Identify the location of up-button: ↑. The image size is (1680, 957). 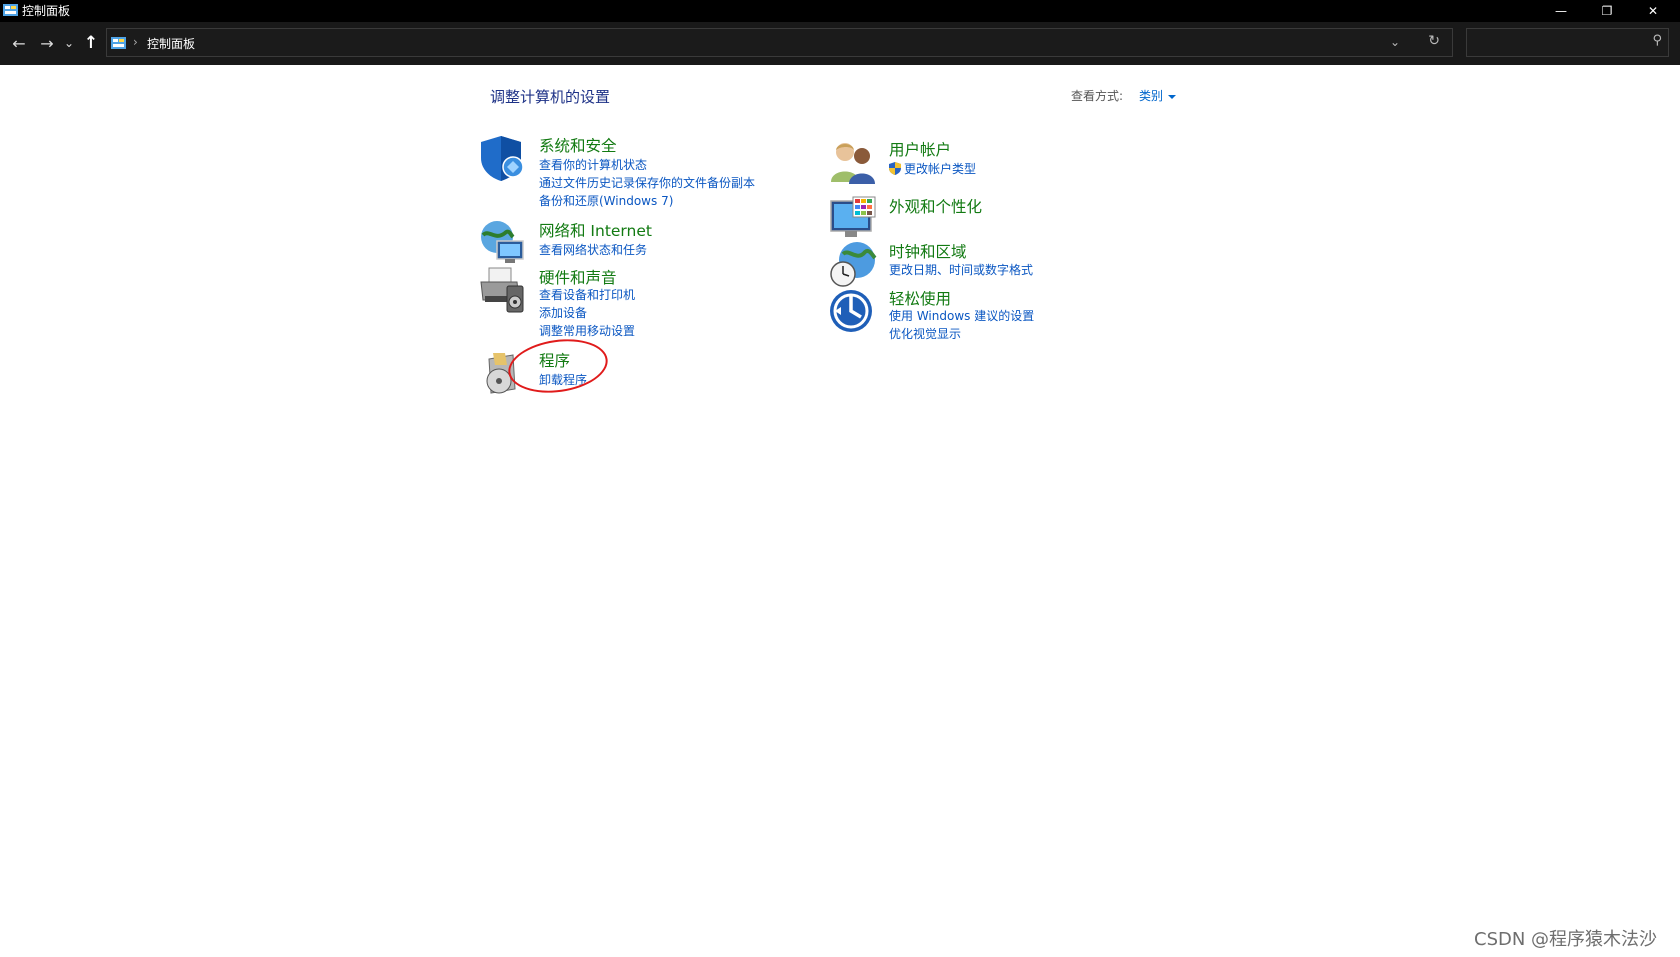
(91, 43).